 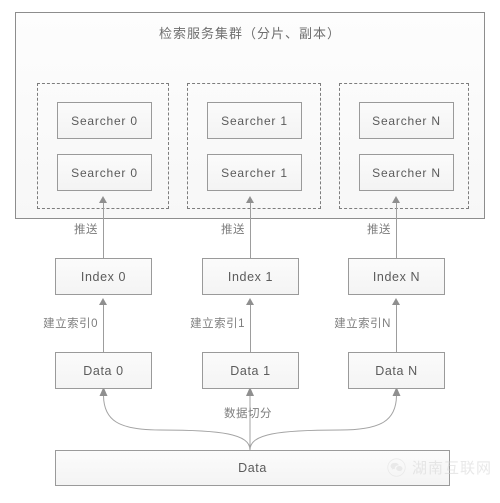 I want to click on build-index-line-n, so click(x=396, y=328).